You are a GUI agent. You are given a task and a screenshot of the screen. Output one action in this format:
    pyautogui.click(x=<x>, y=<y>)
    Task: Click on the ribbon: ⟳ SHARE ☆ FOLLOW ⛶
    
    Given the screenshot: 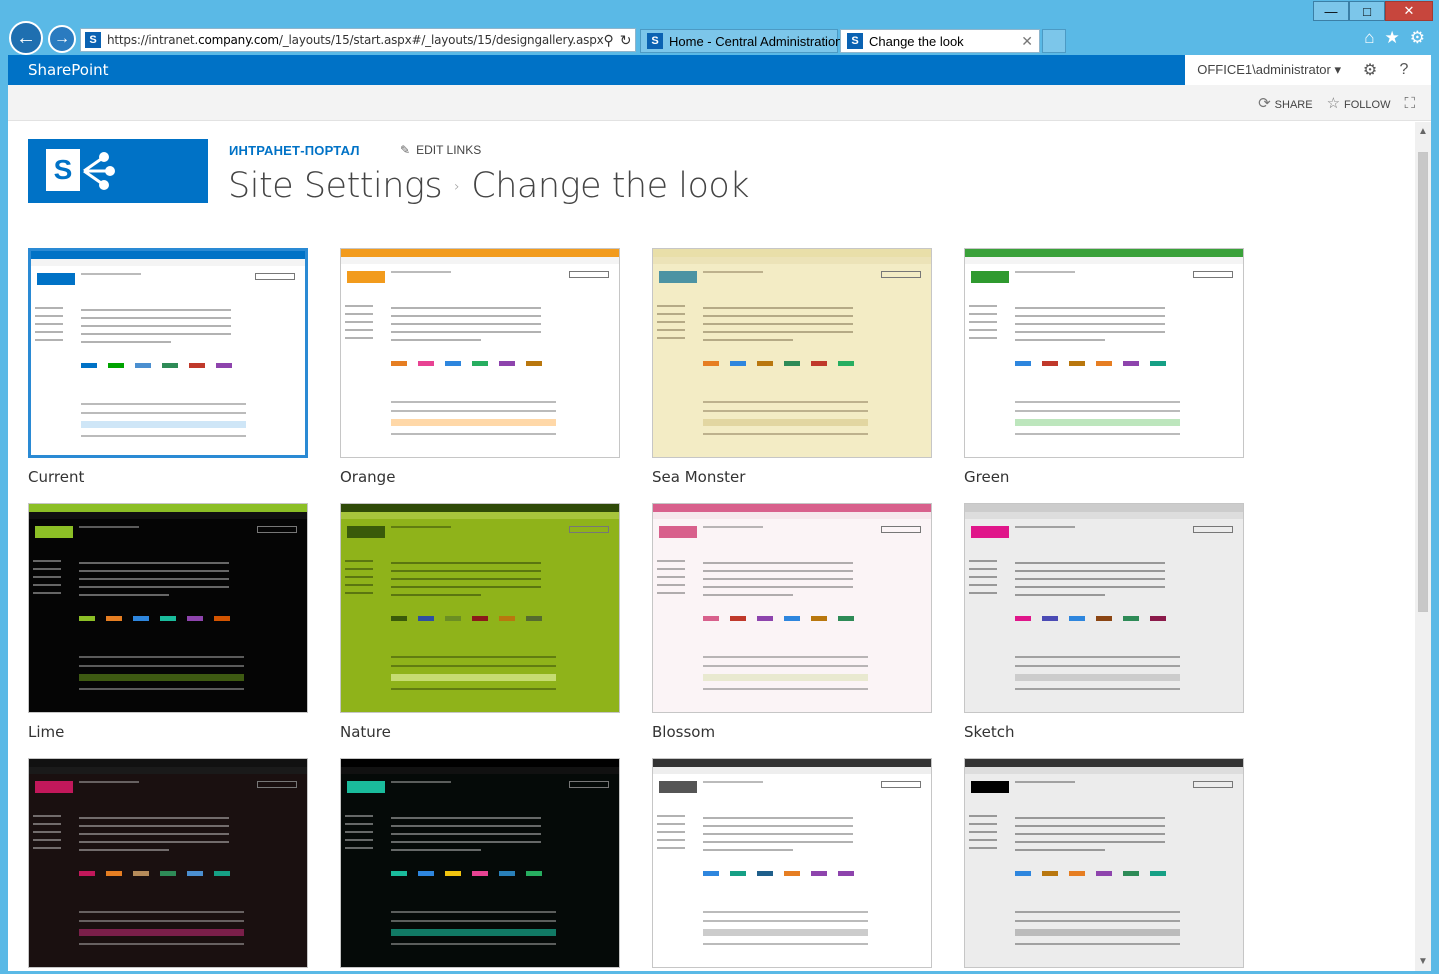 What is the action you would take?
    pyautogui.click(x=719, y=103)
    